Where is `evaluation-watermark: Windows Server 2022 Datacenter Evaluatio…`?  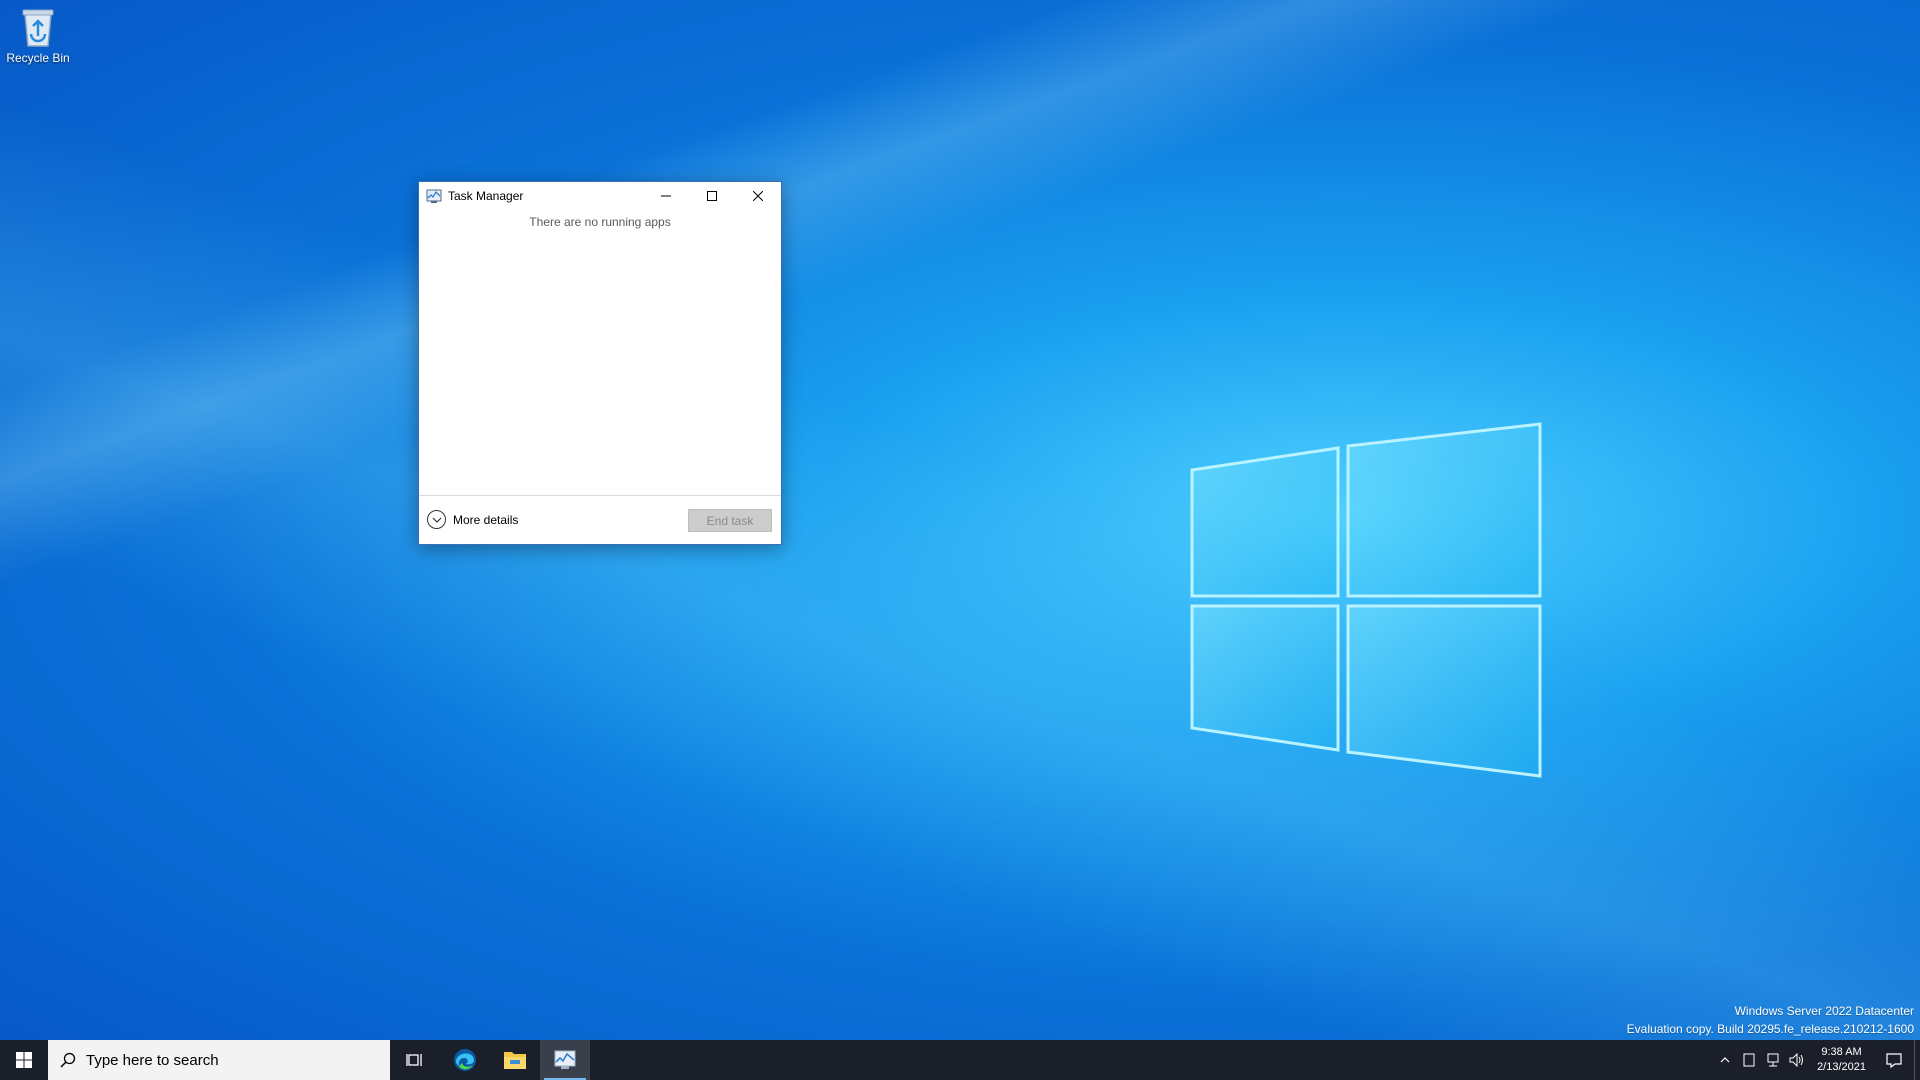 evaluation-watermark: Windows Server 2022 Datacenter Evaluatio… is located at coordinates (1770, 1020).